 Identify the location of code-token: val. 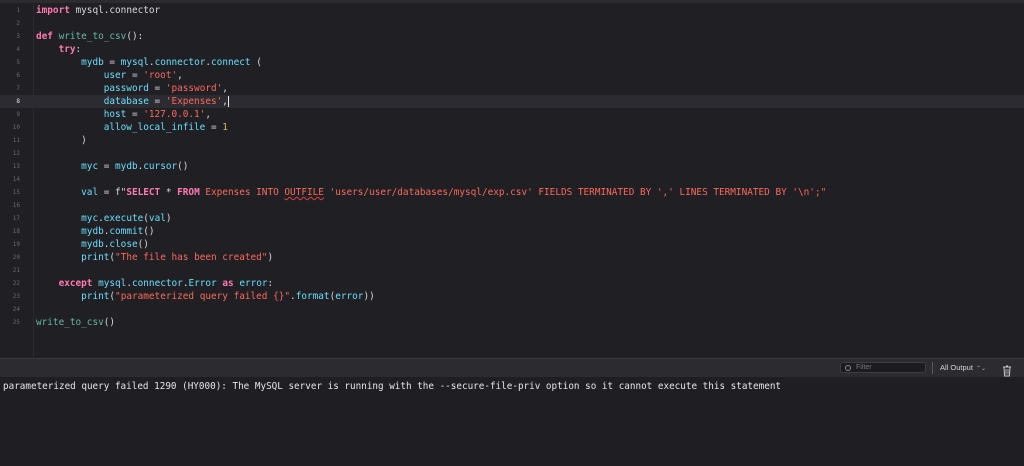
(90, 192).